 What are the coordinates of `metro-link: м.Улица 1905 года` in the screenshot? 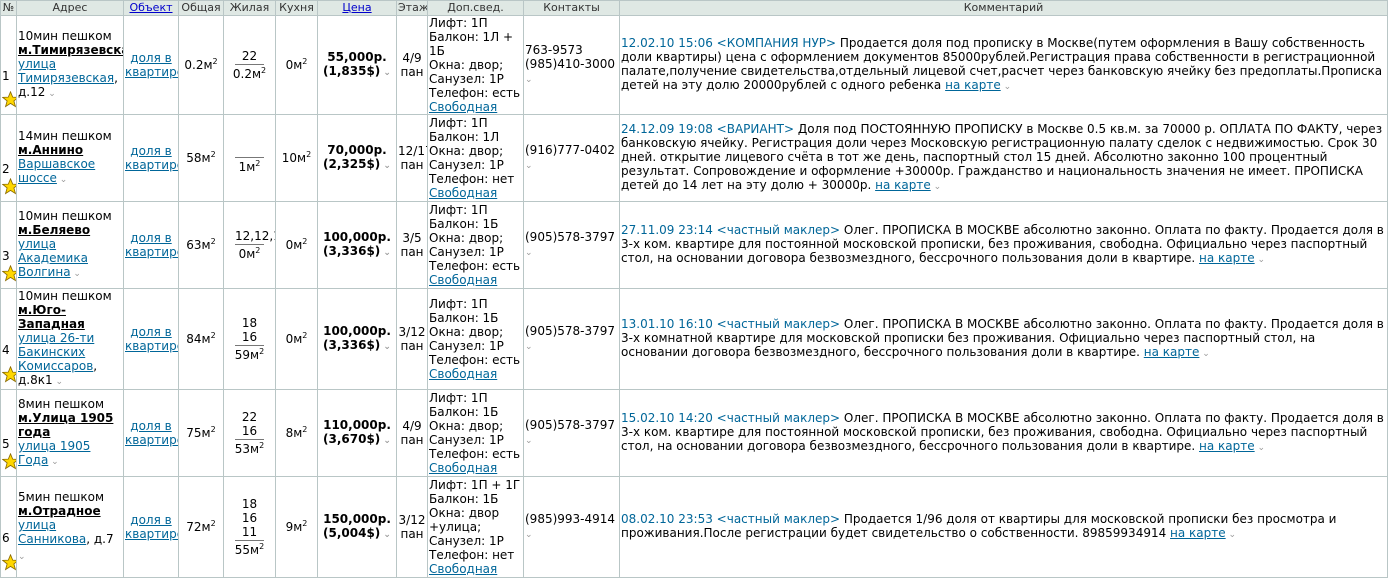 It's located at (70, 425).